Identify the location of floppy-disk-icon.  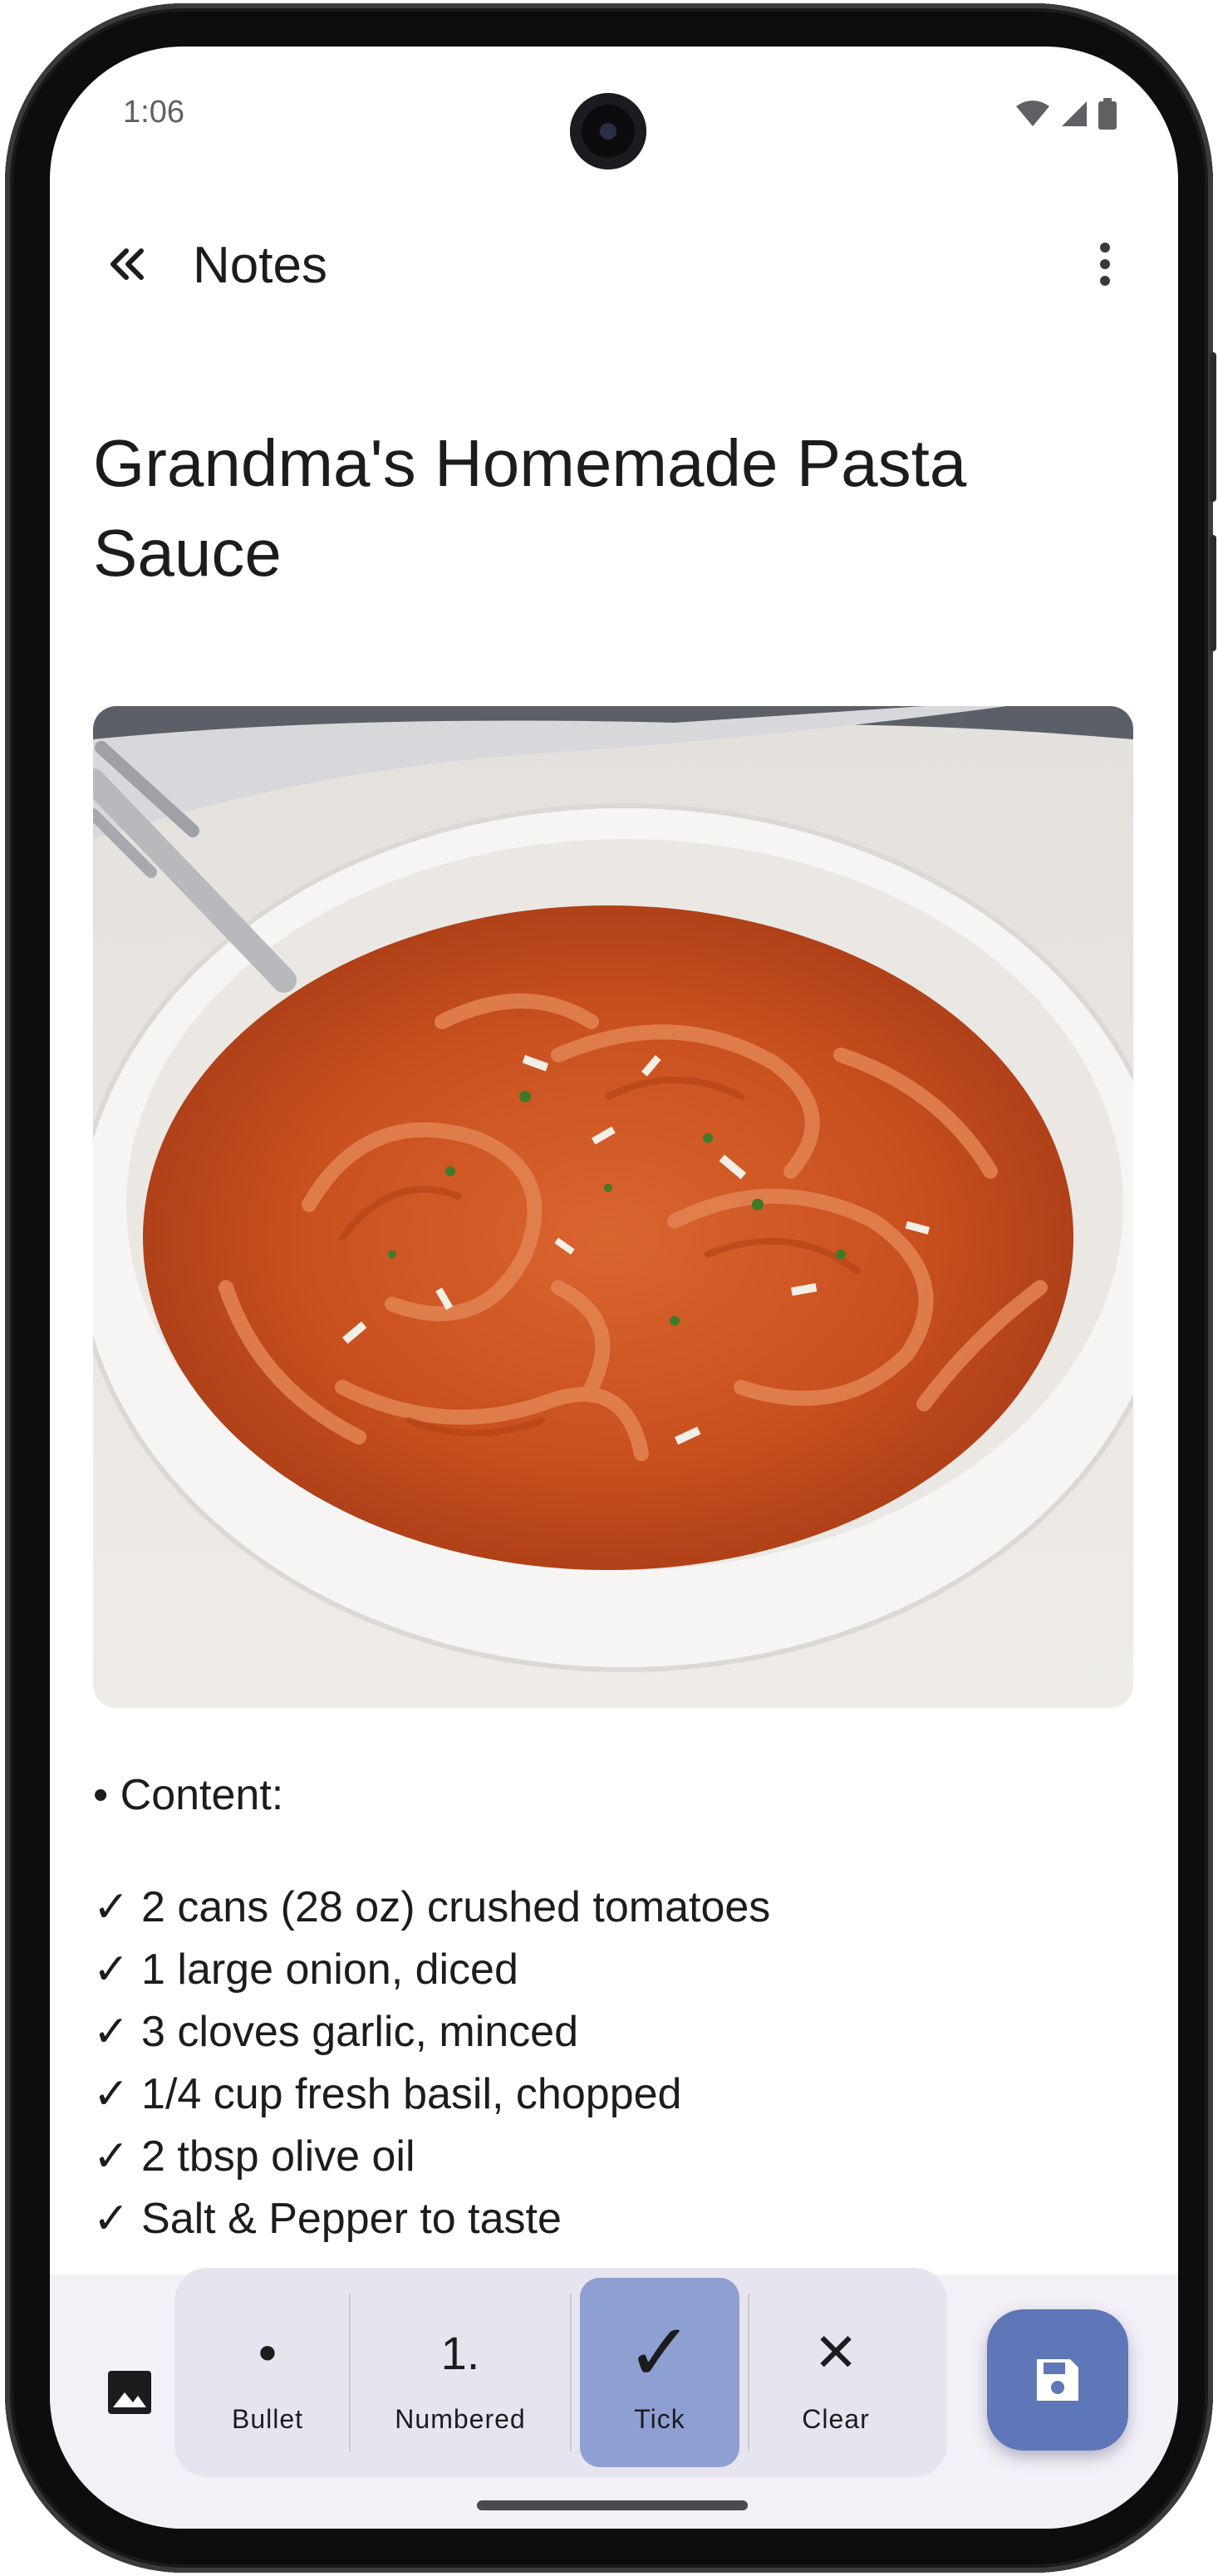
(1057, 2380).